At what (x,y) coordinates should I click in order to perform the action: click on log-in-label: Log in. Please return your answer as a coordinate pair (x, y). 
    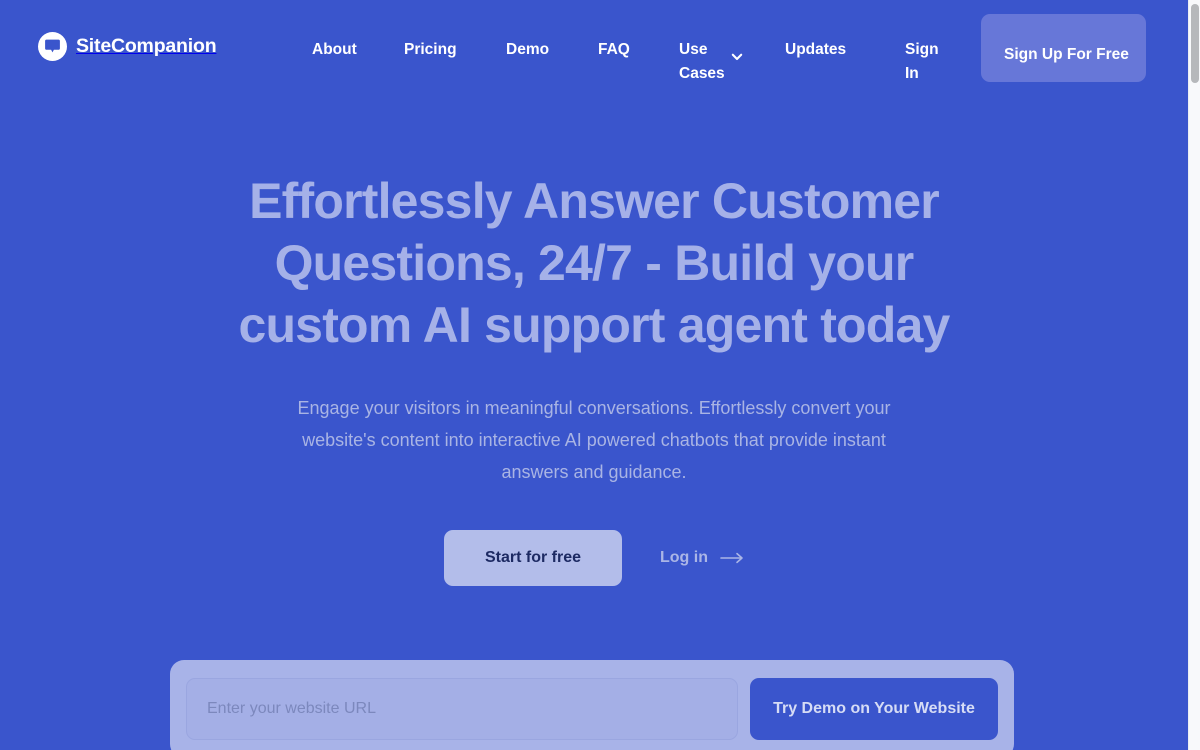
    Looking at the image, I should click on (684, 557).